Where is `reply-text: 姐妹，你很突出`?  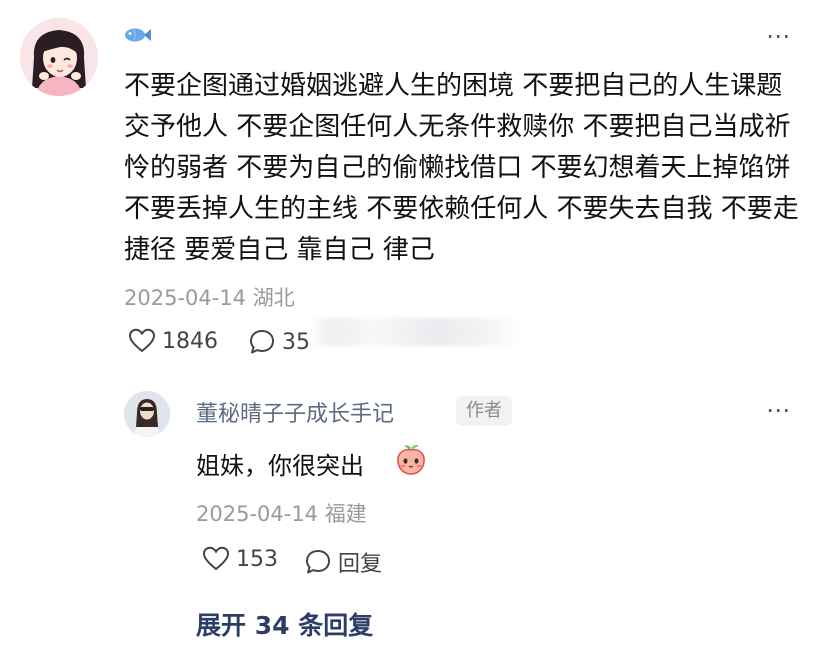
reply-text: 姐妹，你很突出 is located at coordinates (280, 466).